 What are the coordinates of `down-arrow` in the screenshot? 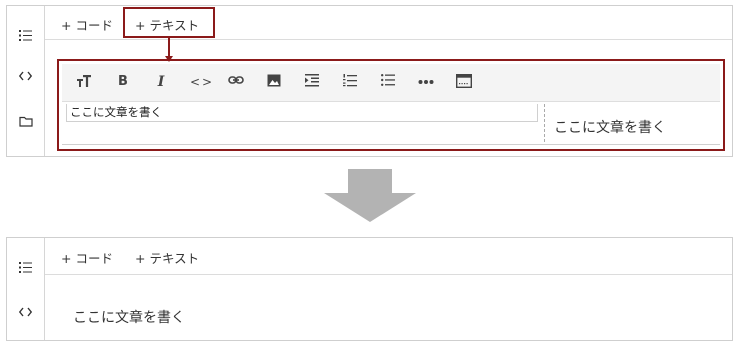 It's located at (370, 198).